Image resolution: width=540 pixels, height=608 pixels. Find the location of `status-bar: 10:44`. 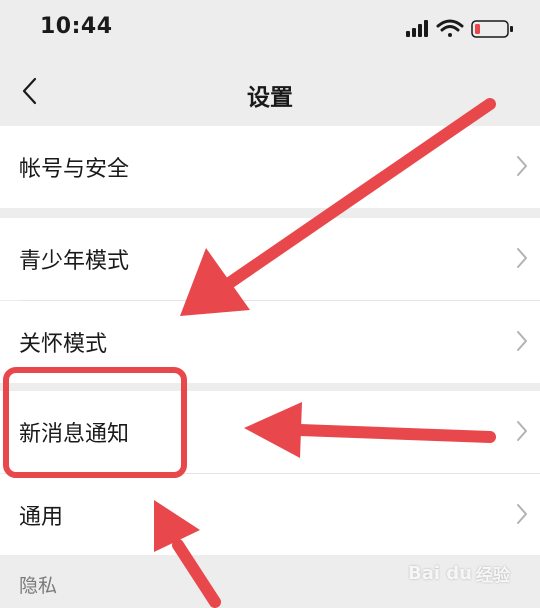

status-bar: 10:44 is located at coordinates (270, 30).